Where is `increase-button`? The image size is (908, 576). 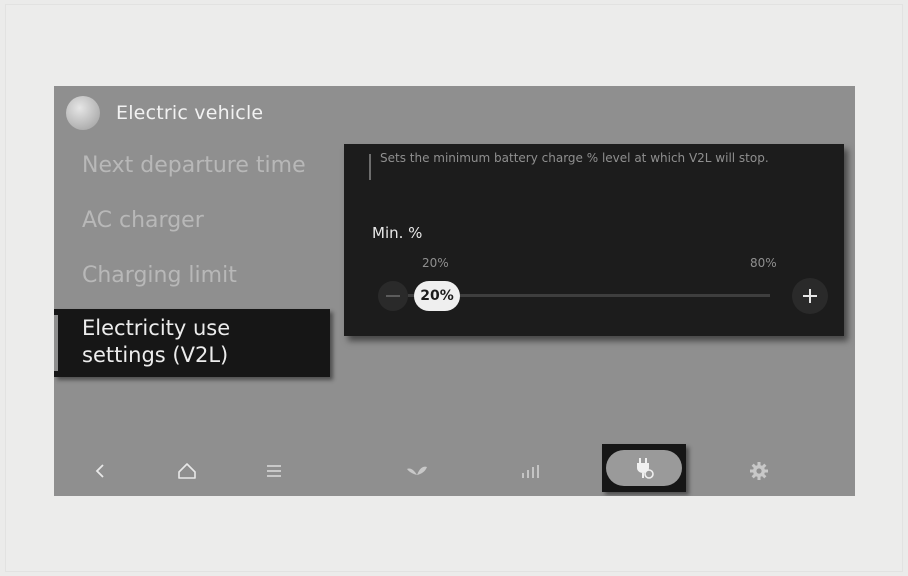 increase-button is located at coordinates (810, 296).